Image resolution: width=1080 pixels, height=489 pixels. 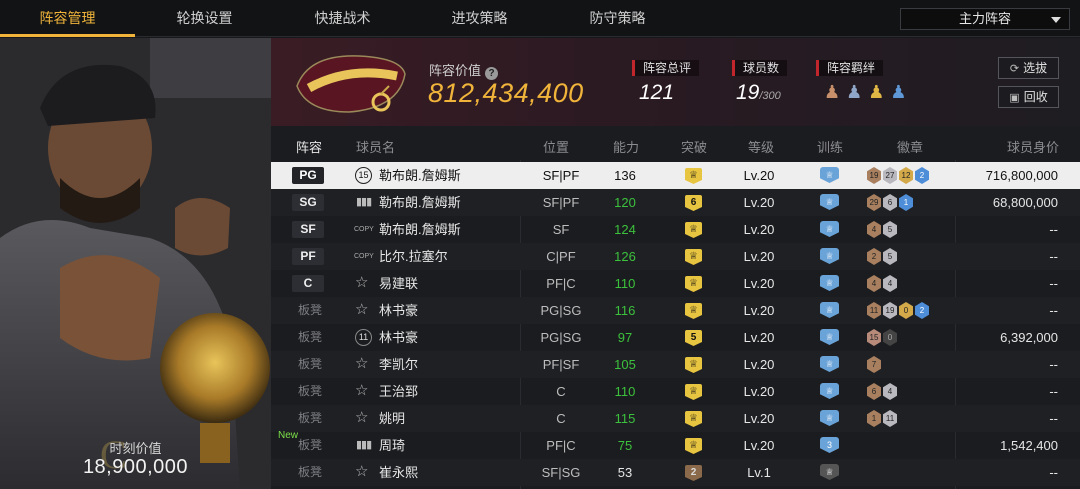 What do you see at coordinates (1028, 68) in the screenshot?
I see `scout-button: ⟳ 选拔` at bounding box center [1028, 68].